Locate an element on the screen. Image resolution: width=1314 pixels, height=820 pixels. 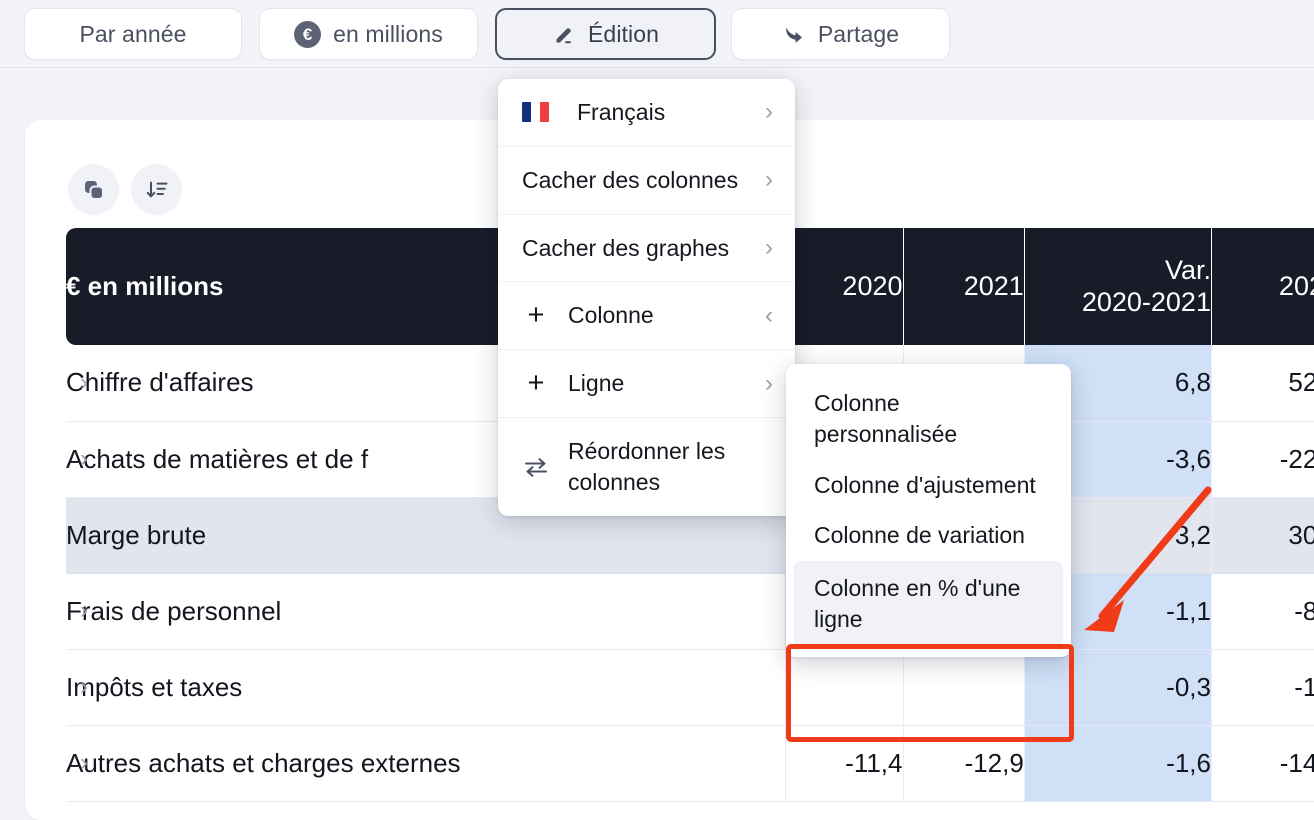
row-label: Frais de personnel is located at coordinates (174, 610).